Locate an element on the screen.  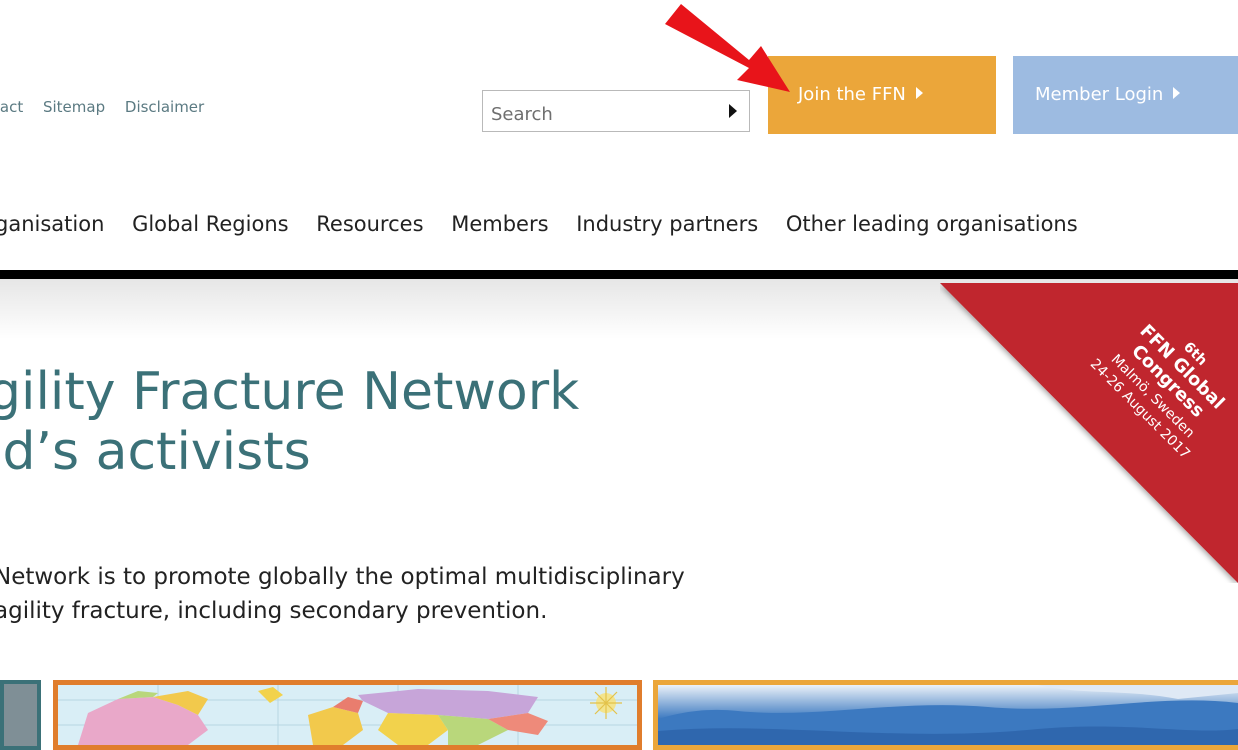
world-map-image is located at coordinates (347, 715).